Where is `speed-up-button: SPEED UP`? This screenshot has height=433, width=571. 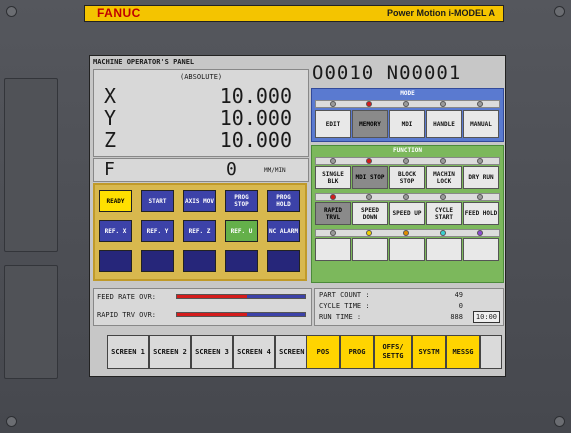
speed-up-button: SPEED UP is located at coordinates (407, 213).